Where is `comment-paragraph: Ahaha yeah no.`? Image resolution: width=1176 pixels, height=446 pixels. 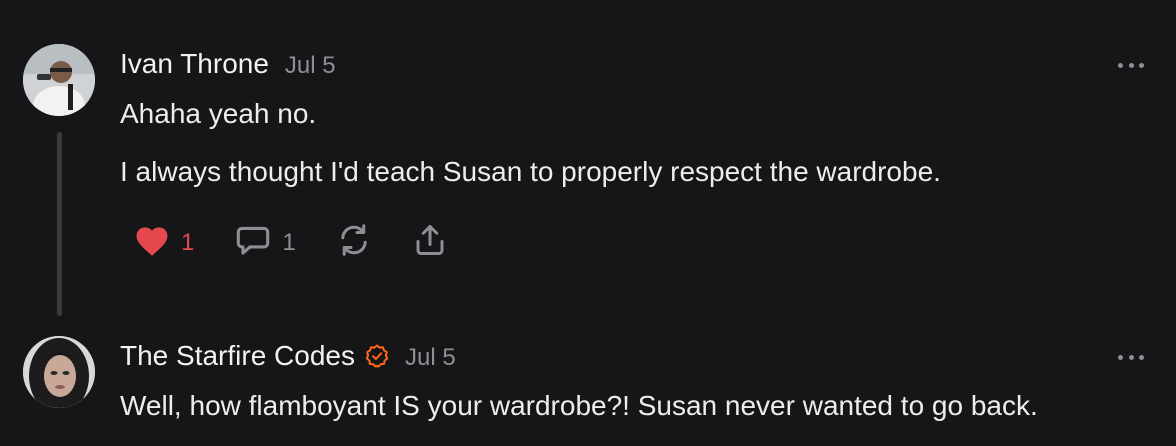
comment-paragraph: Ahaha yeah no. is located at coordinates (218, 113).